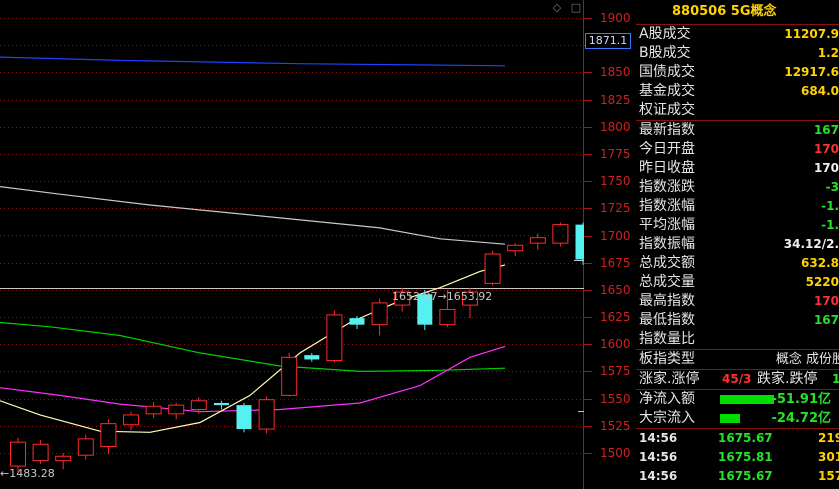 This screenshot has height=489, width=839. Describe the element at coordinates (826, 320) in the screenshot. I see `index-stat-value: 167` at that location.